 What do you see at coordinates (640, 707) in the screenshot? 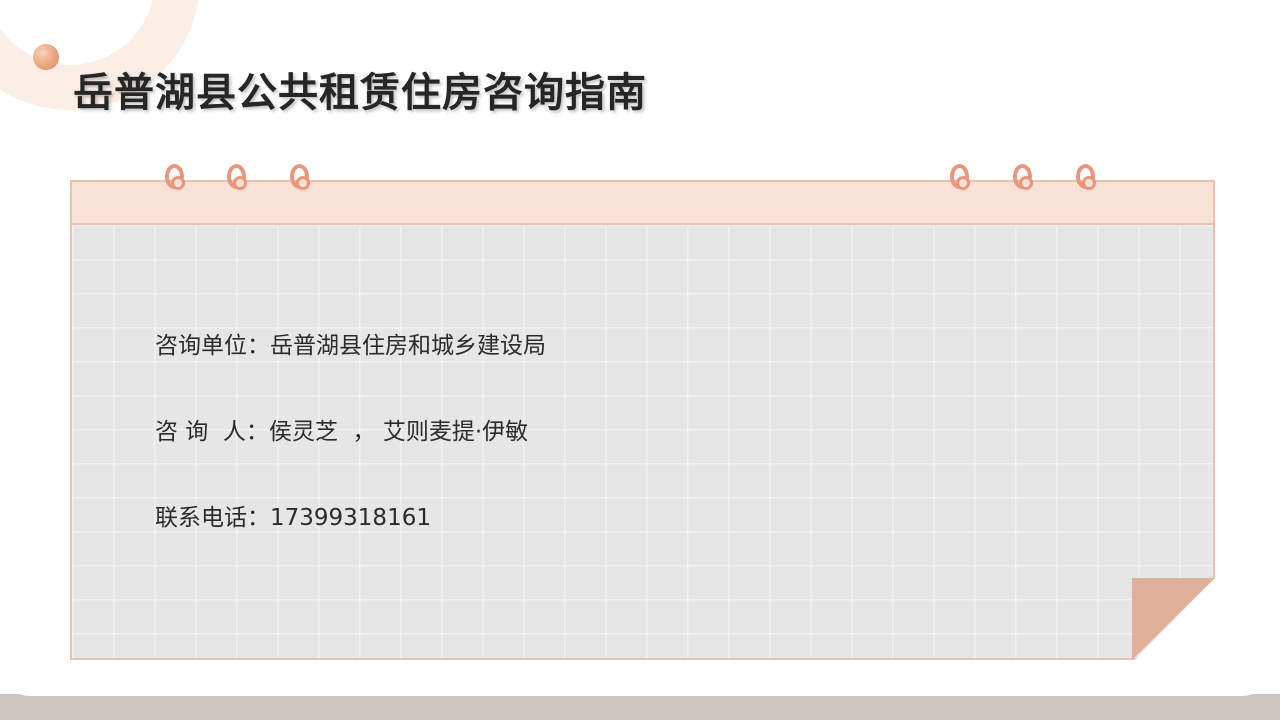
I see `bottom-band` at bounding box center [640, 707].